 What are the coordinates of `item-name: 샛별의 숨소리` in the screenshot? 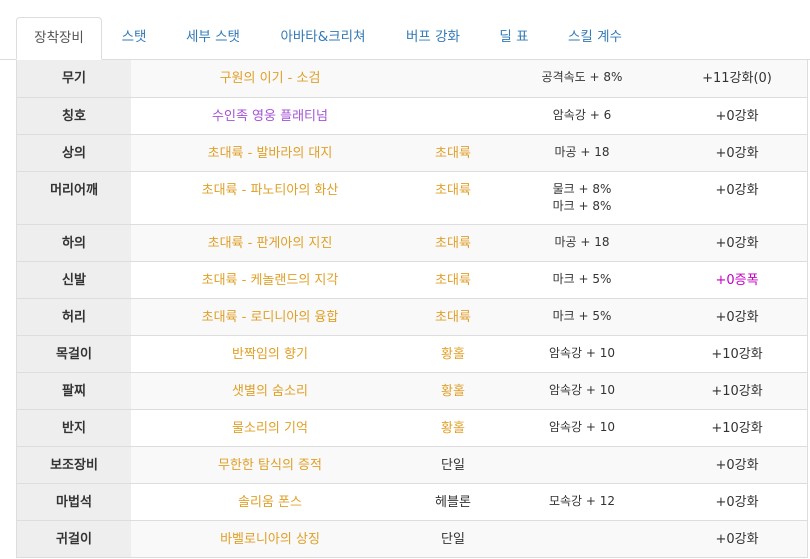 It's located at (270, 391).